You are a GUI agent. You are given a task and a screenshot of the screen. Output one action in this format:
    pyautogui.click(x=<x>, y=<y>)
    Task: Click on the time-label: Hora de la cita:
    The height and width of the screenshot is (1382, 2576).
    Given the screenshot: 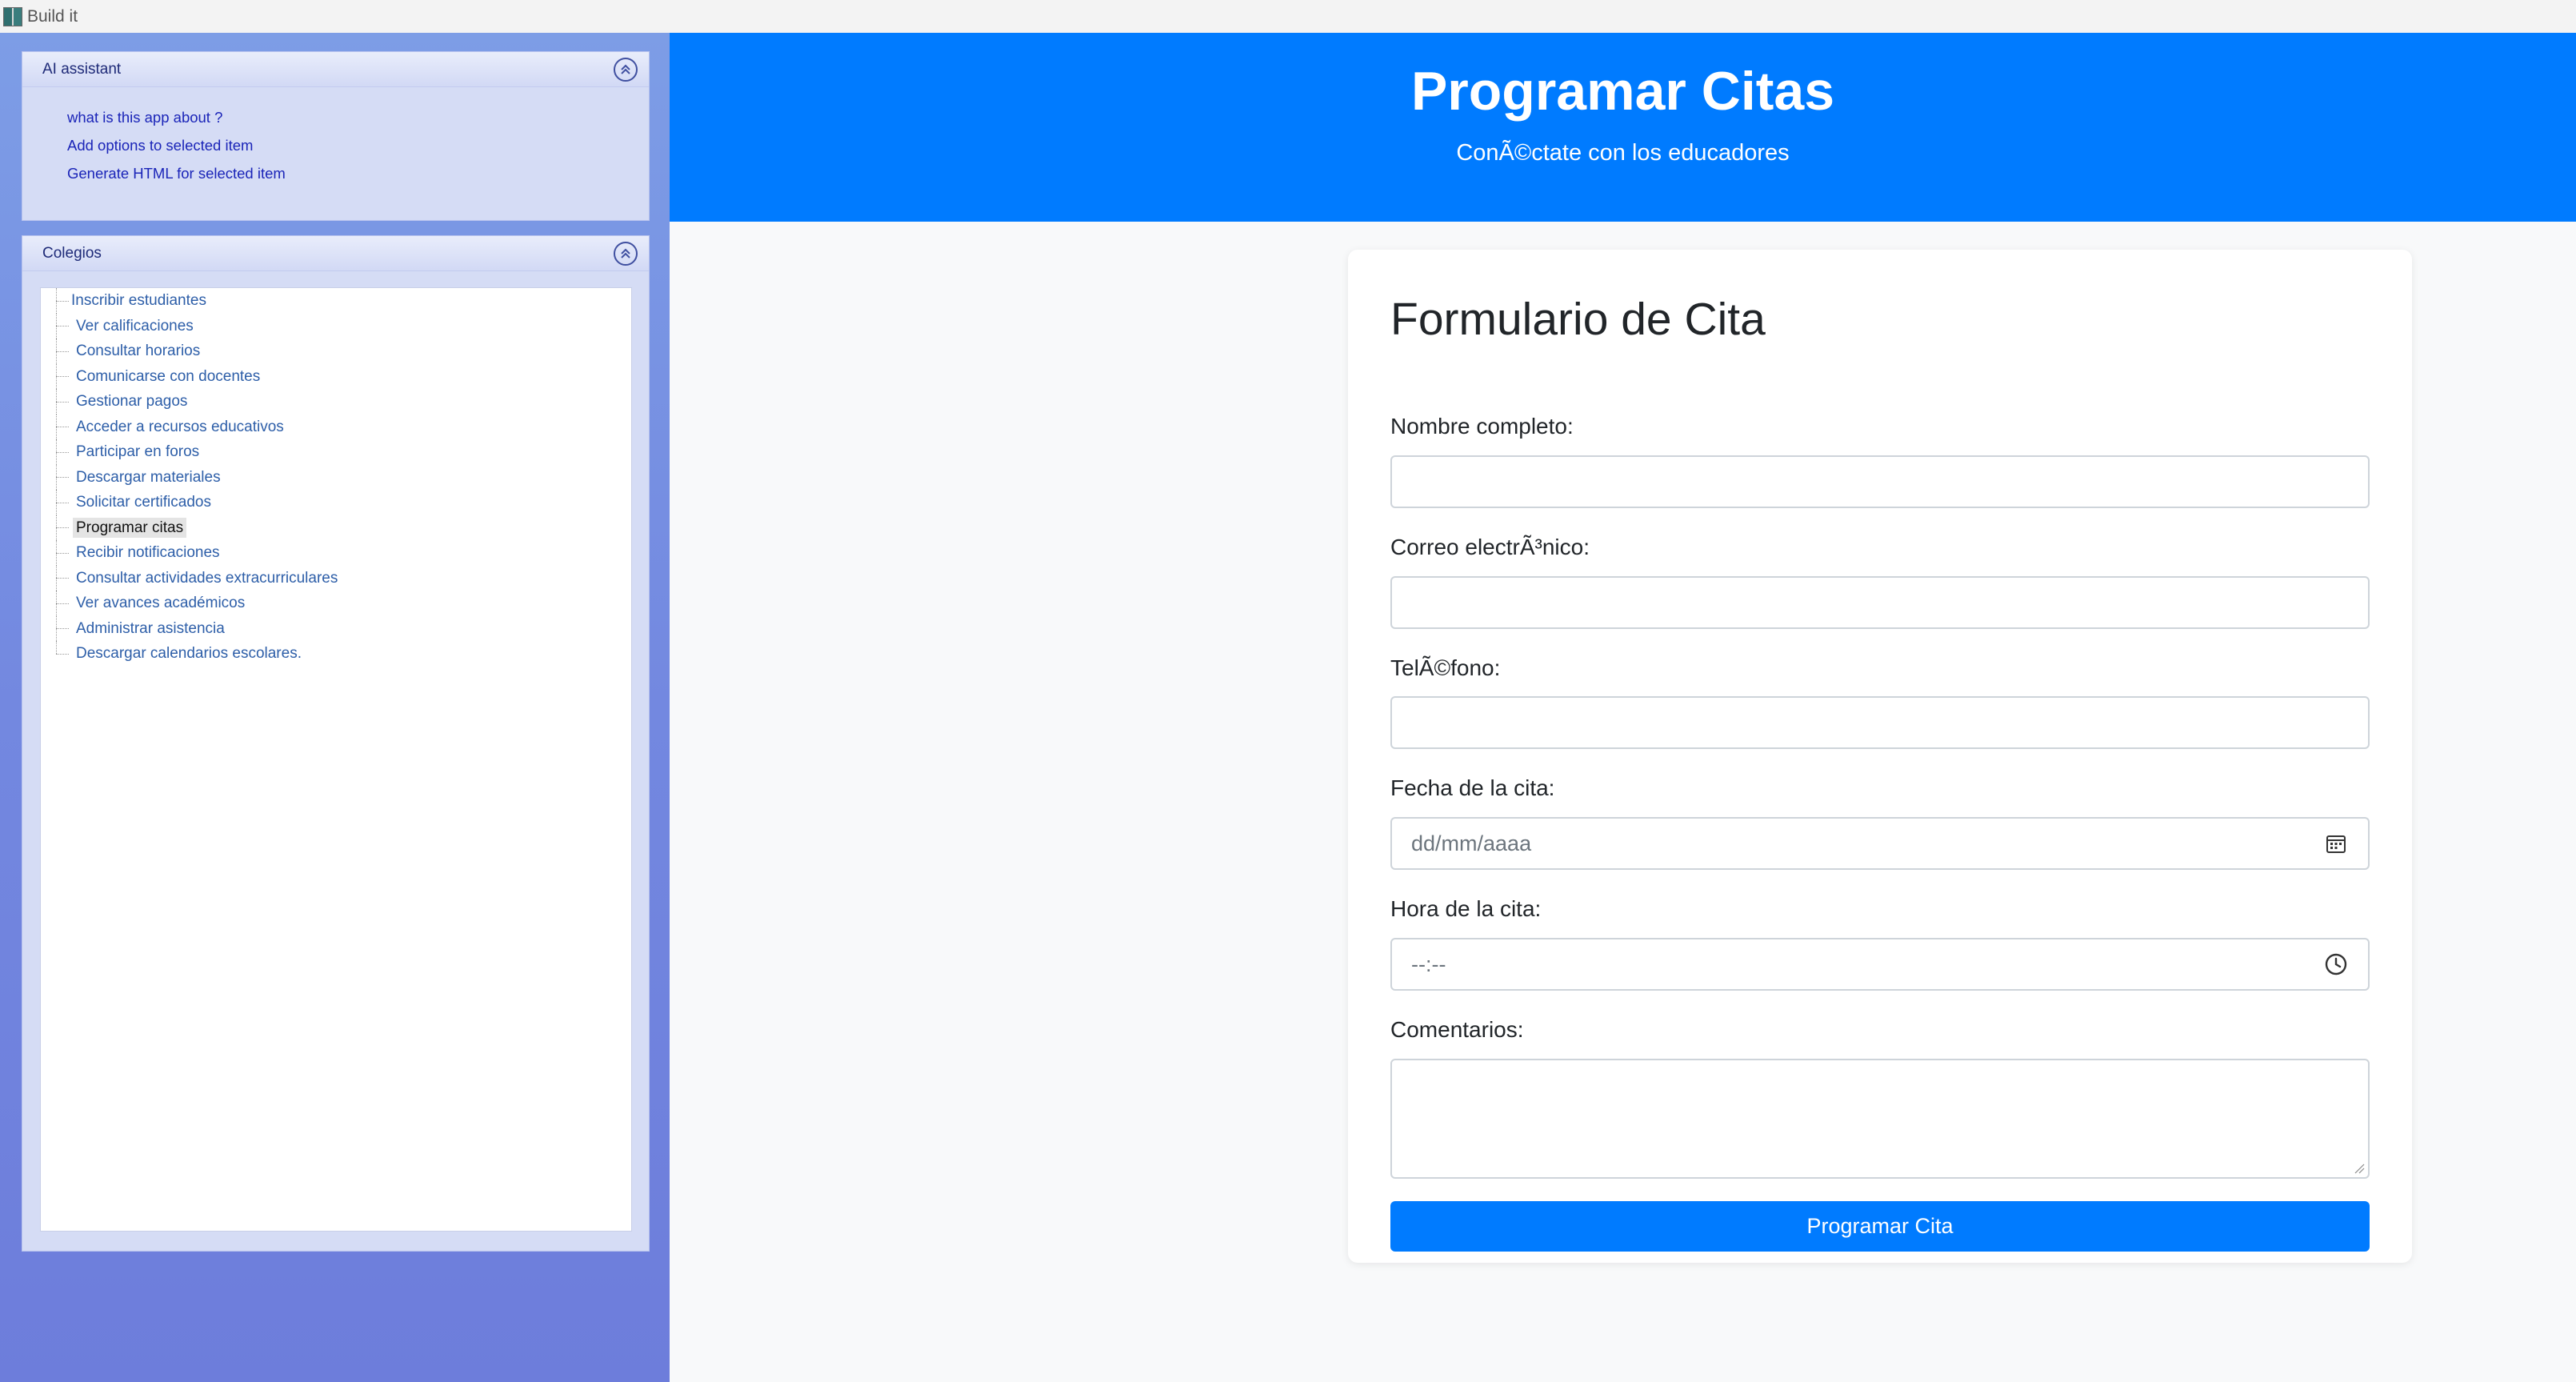 What is the action you would take?
    pyautogui.click(x=1466, y=909)
    